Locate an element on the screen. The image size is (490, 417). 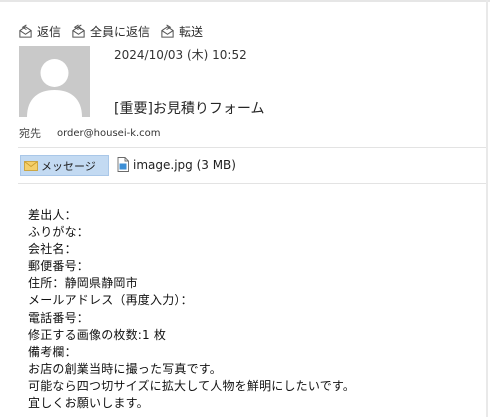
body-line: 住所：静岡県静岡市 is located at coordinates (83, 283).